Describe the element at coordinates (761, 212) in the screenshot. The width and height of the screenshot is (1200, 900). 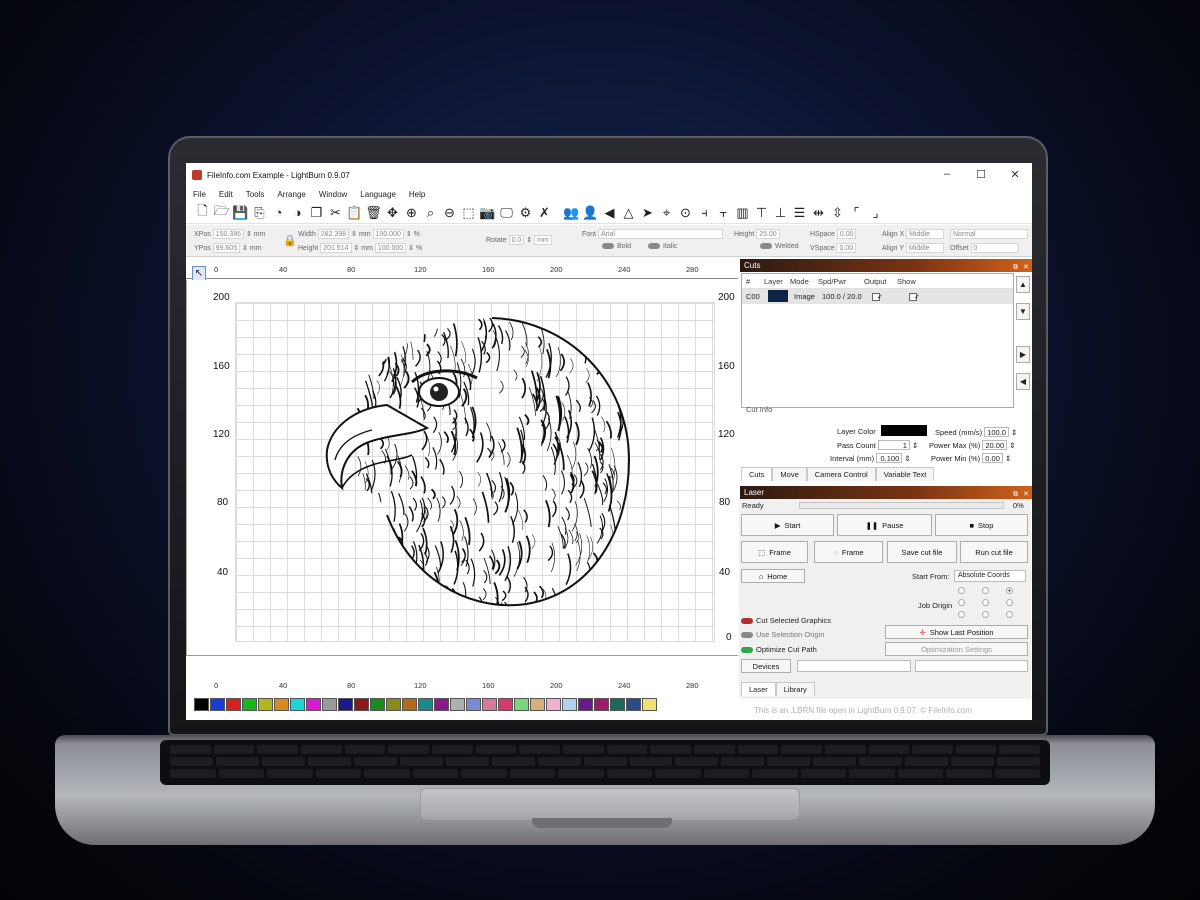
I see `align-top-icon: ⊤` at that location.